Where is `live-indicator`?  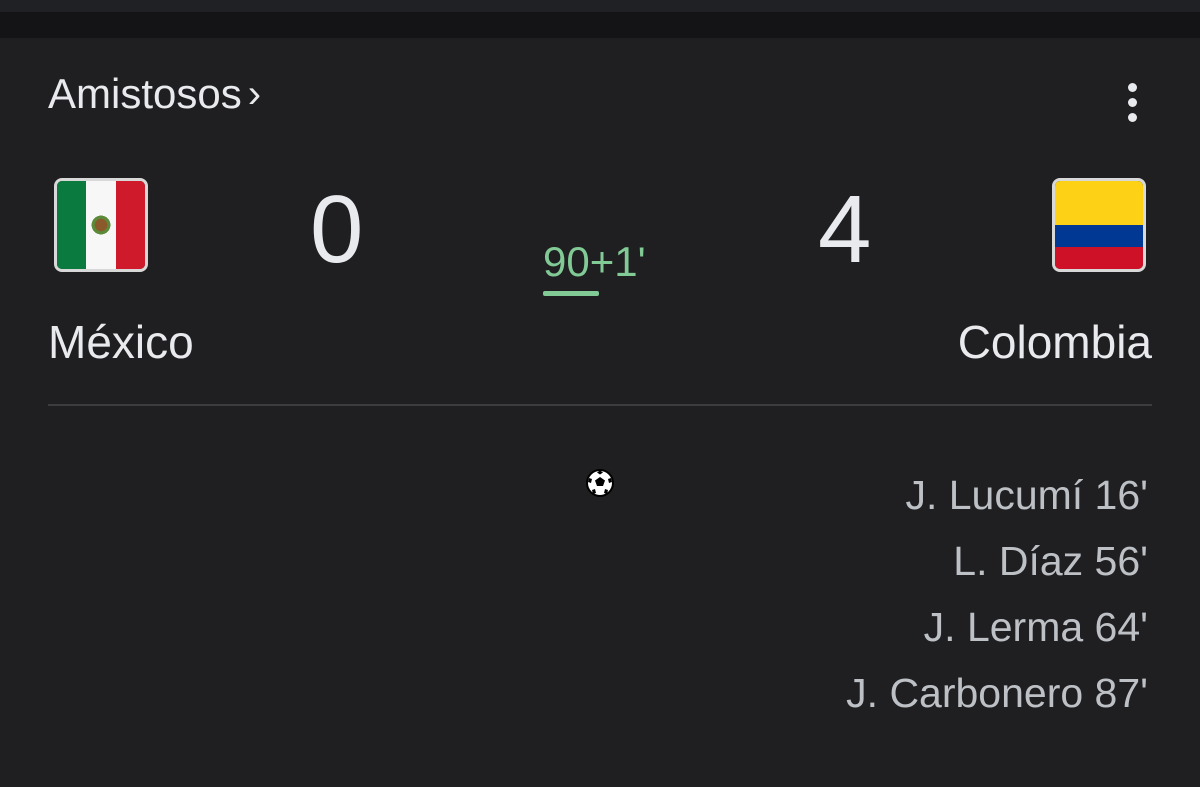 live-indicator is located at coordinates (571, 293).